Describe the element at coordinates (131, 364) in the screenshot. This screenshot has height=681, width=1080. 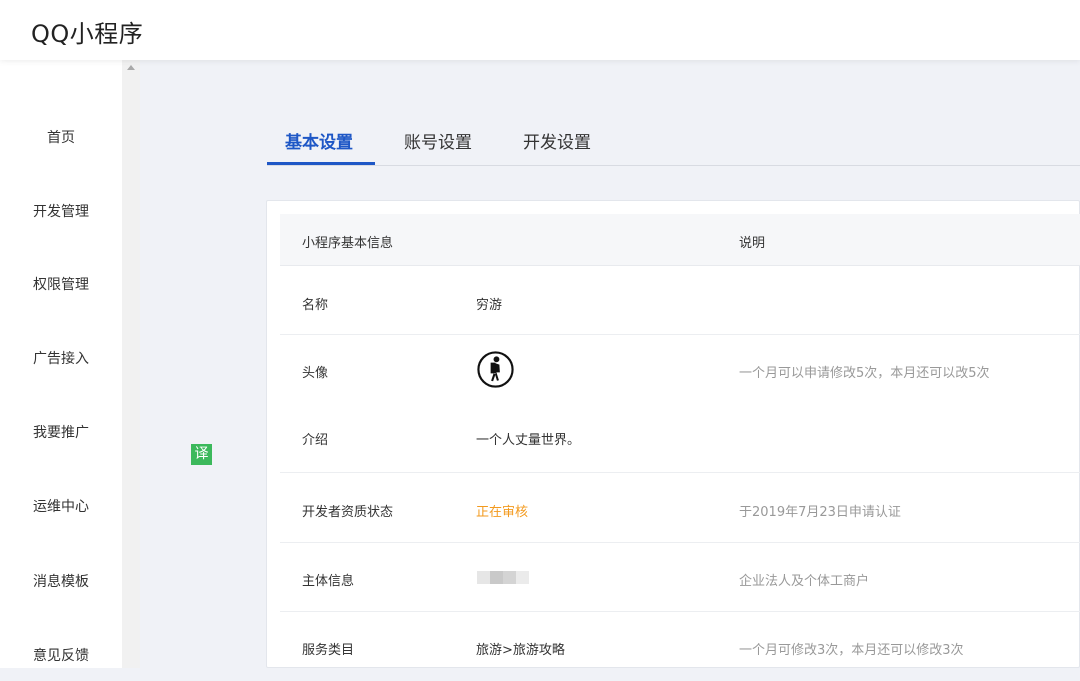
I see `sidebar-scrollbar` at that location.